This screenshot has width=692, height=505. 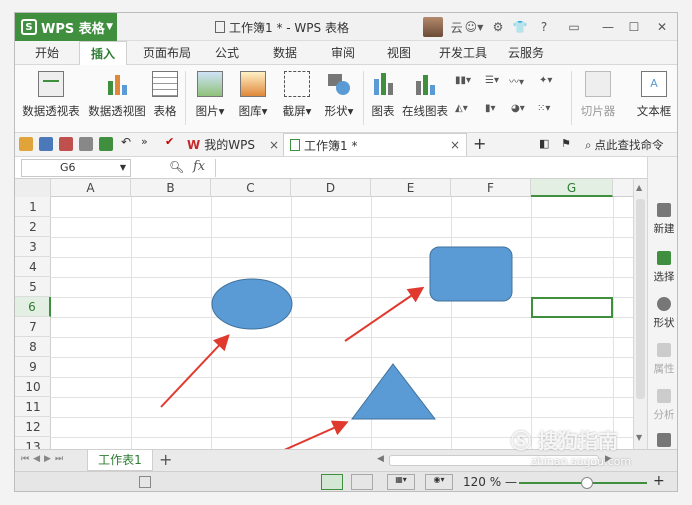 I want to click on pie-chart-icon: ◕▾, so click(x=518, y=108).